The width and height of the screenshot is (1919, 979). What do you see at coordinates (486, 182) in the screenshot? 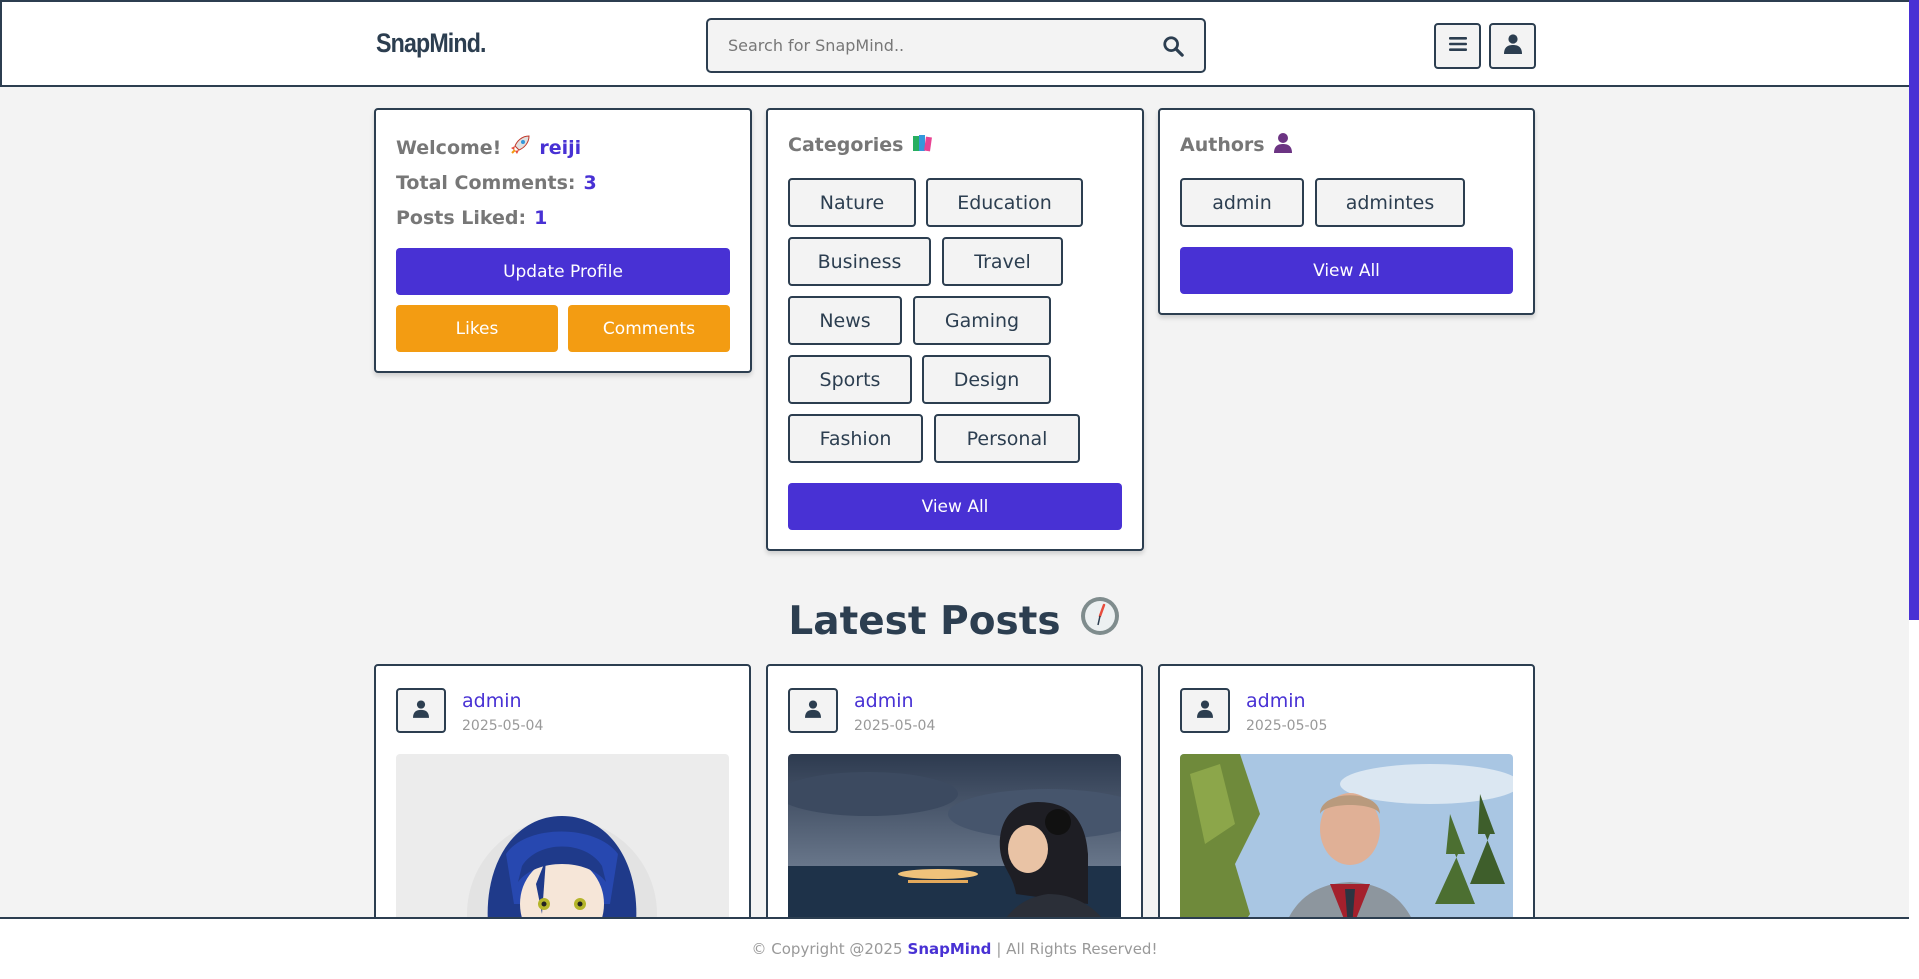
I see `comments-count-label: Total Comments:` at bounding box center [486, 182].